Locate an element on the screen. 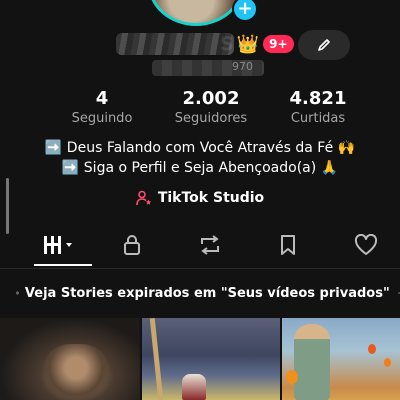 The height and width of the screenshot is (400, 400). add-avatar-plus-icon: + is located at coordinates (245, 11).